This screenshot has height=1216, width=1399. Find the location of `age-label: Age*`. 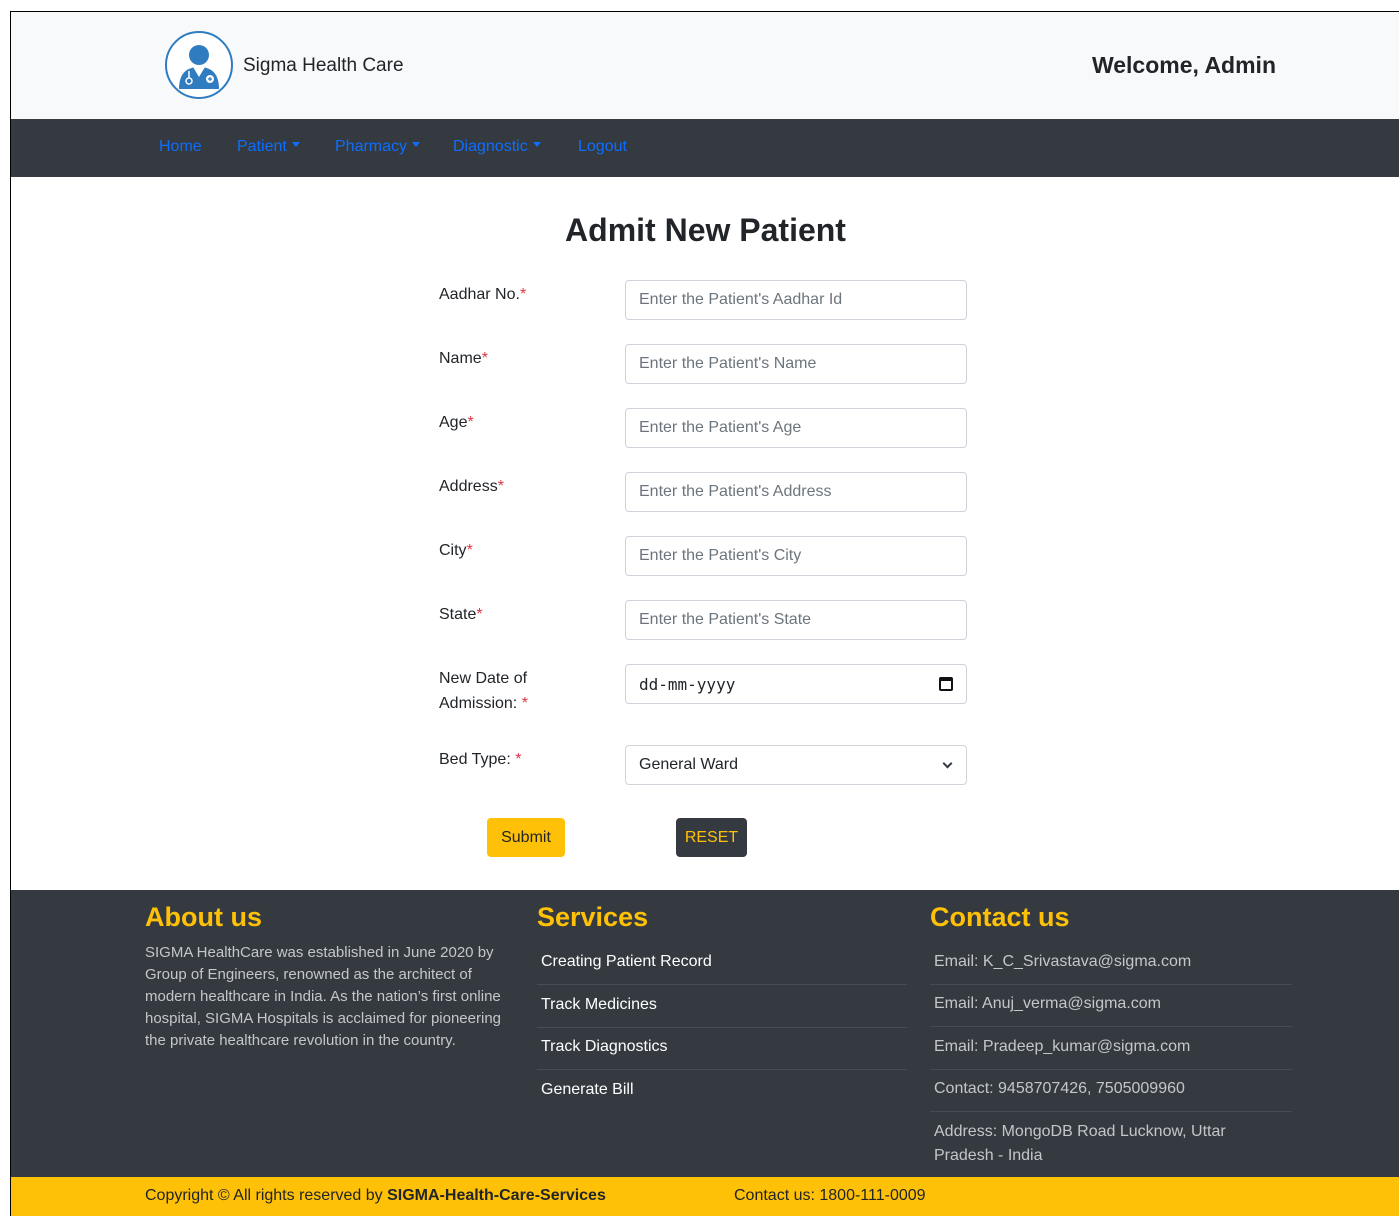

age-label: Age* is located at coordinates (504, 422).